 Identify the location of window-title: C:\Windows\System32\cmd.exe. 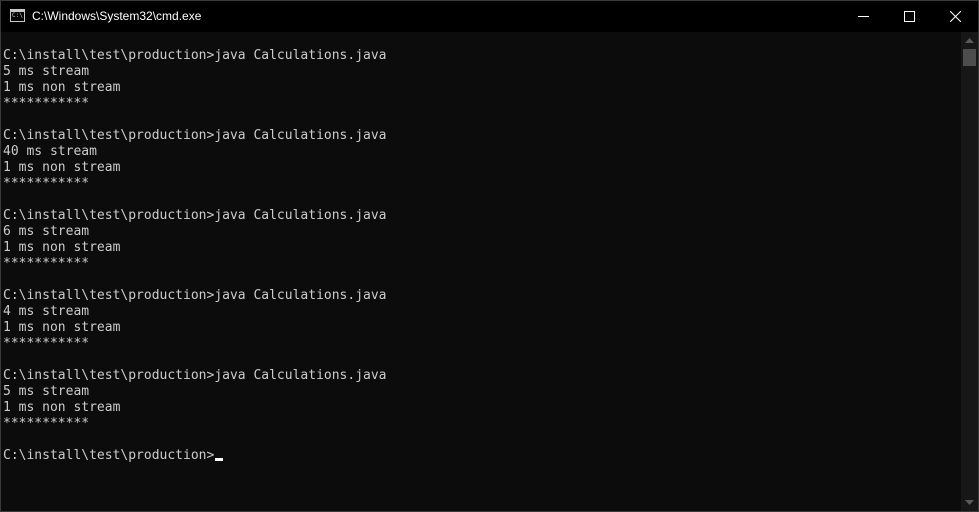
(117, 16).